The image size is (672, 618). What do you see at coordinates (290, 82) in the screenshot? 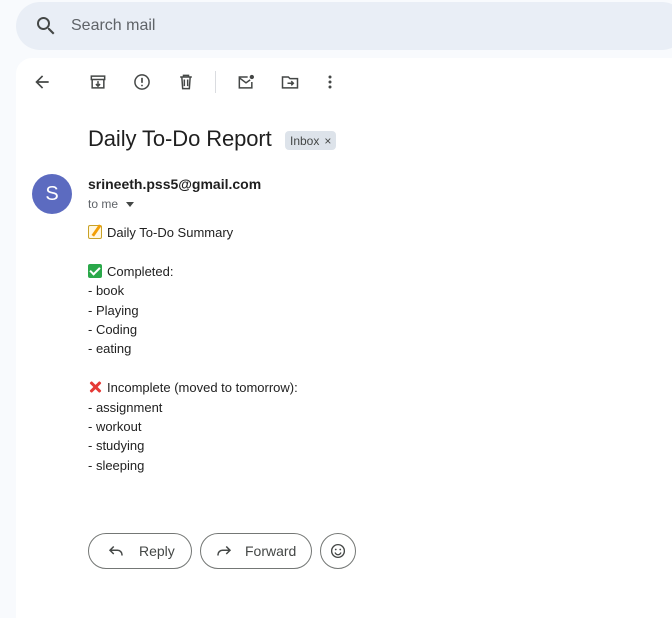
I see `move-to-icon` at bounding box center [290, 82].